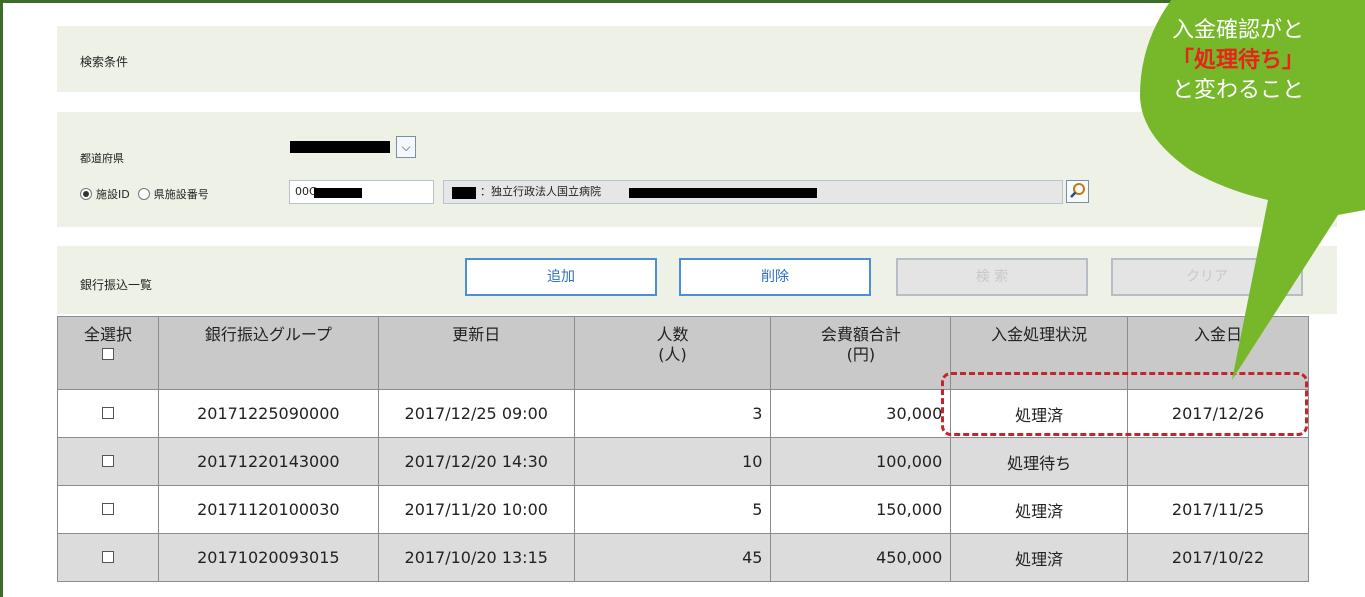 Image resolution: width=1365 pixels, height=597 pixels. Describe the element at coordinates (860, 334) in the screenshot. I see `header-fee-label: 会費額合計` at that location.